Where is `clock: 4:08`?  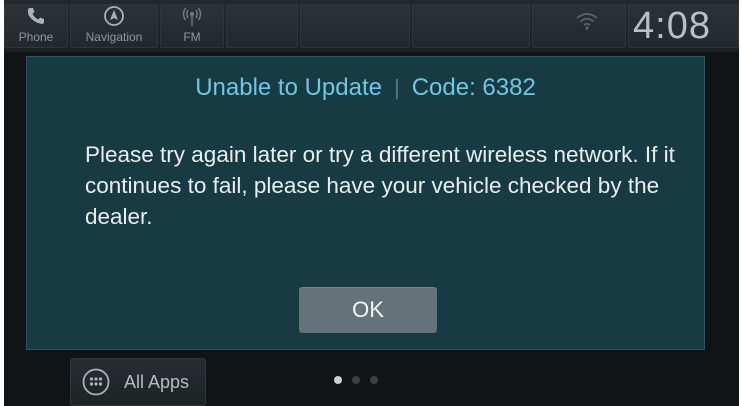
clock: 4:08 is located at coordinates (672, 26).